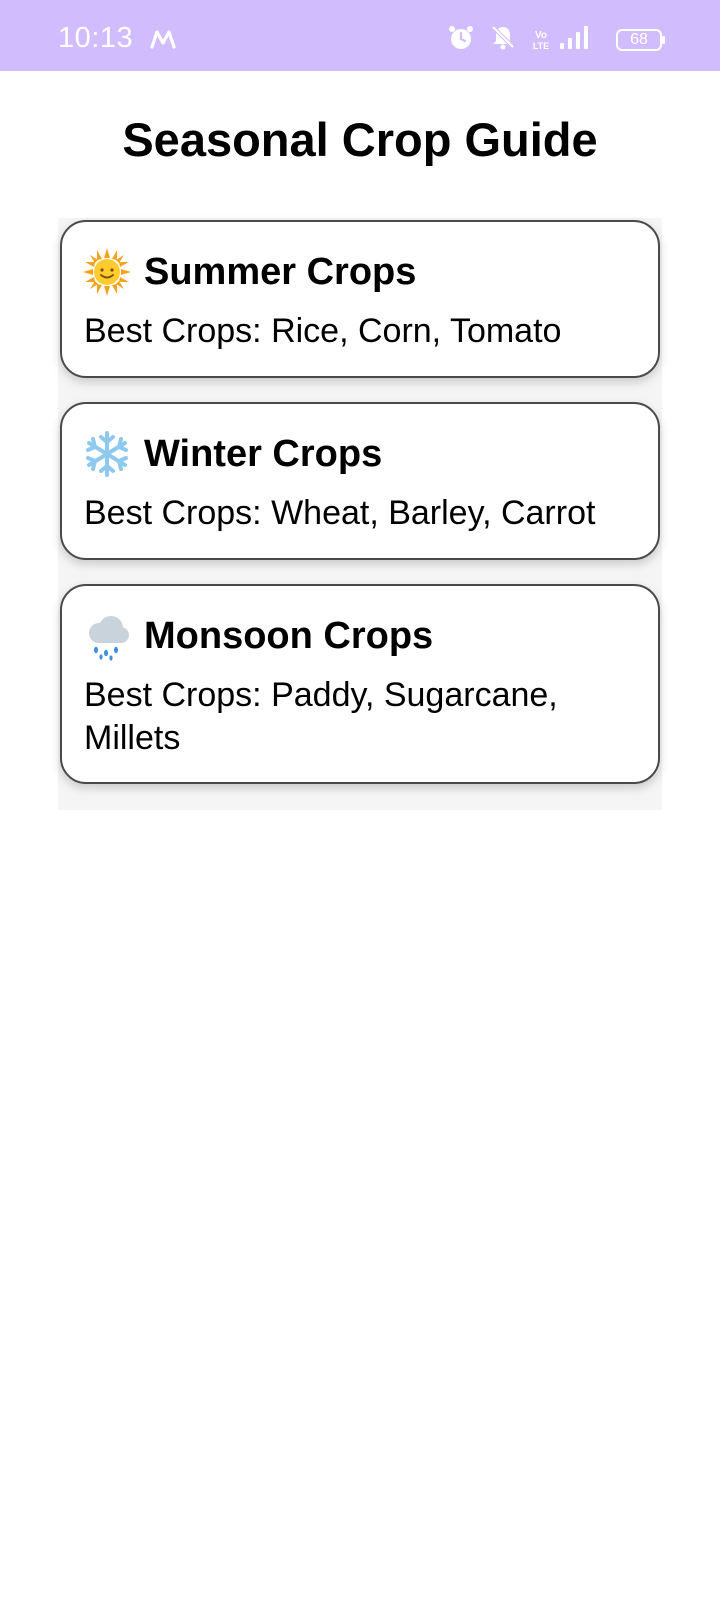 The image size is (720, 1600). I want to click on card-title: Winter Crops, so click(263, 453).